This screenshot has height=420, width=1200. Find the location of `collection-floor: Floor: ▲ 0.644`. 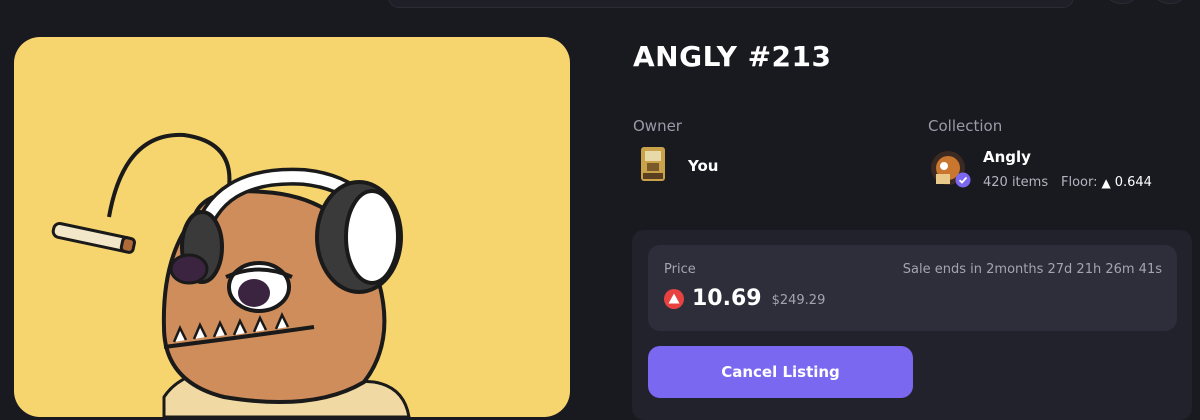

collection-floor: Floor: ▲ 0.644 is located at coordinates (1106, 182).